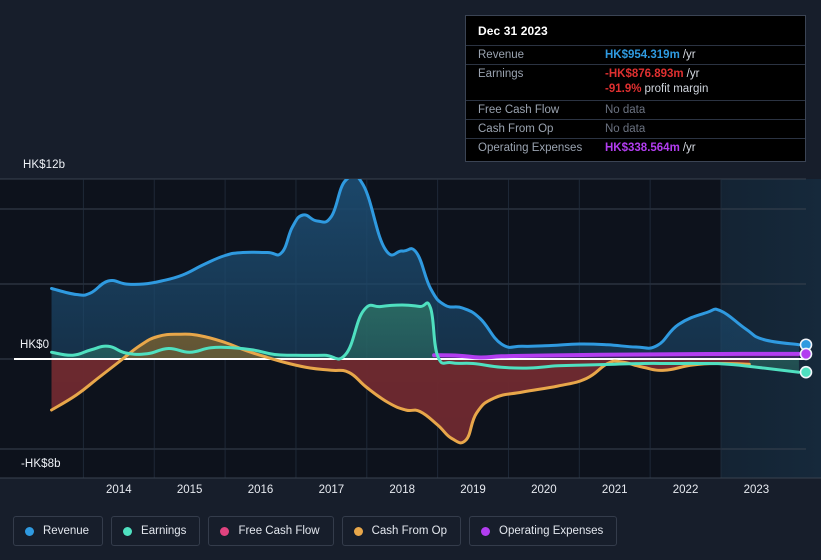 This screenshot has height=560, width=821. What do you see at coordinates (513, 31) in the screenshot?
I see `tooltip-date: Dec 31 2023` at bounding box center [513, 31].